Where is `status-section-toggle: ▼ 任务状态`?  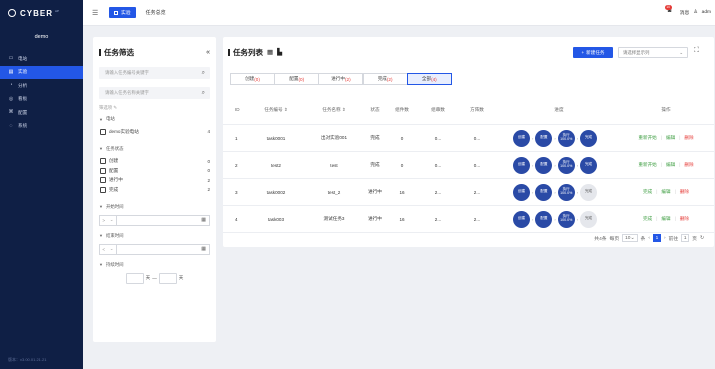
status-section-toggle: ▼ 任务状态 is located at coordinates (154, 149).